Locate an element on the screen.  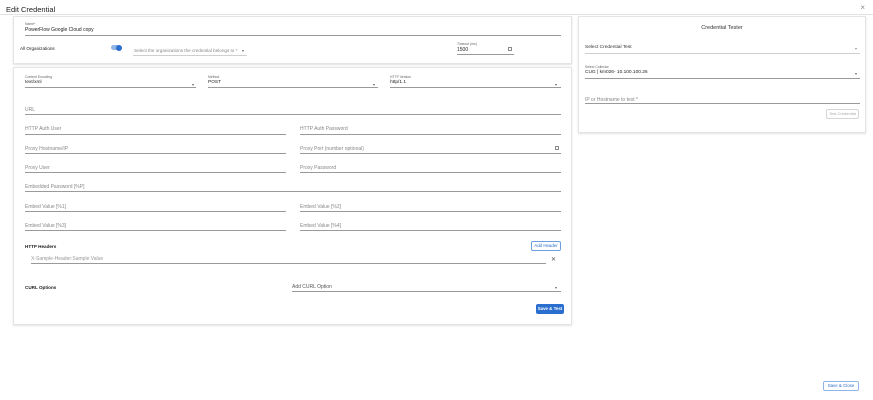
proxy-user-underline is located at coordinates (155, 172).